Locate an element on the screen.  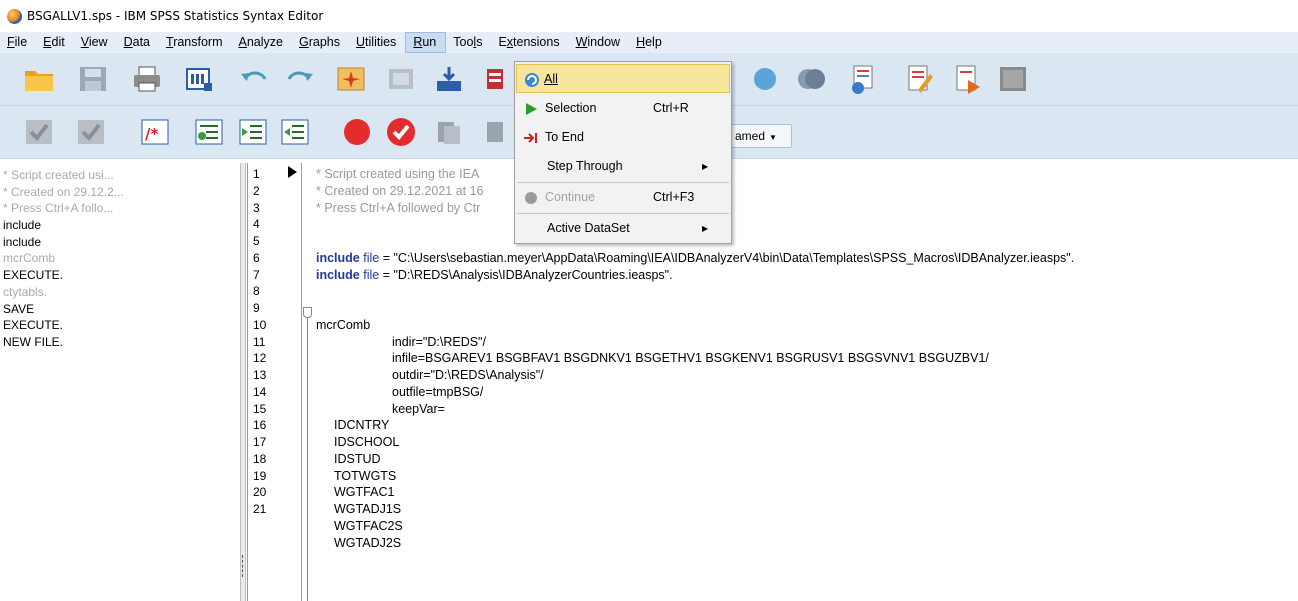
line-number: 8 is located at coordinates (256, 291).